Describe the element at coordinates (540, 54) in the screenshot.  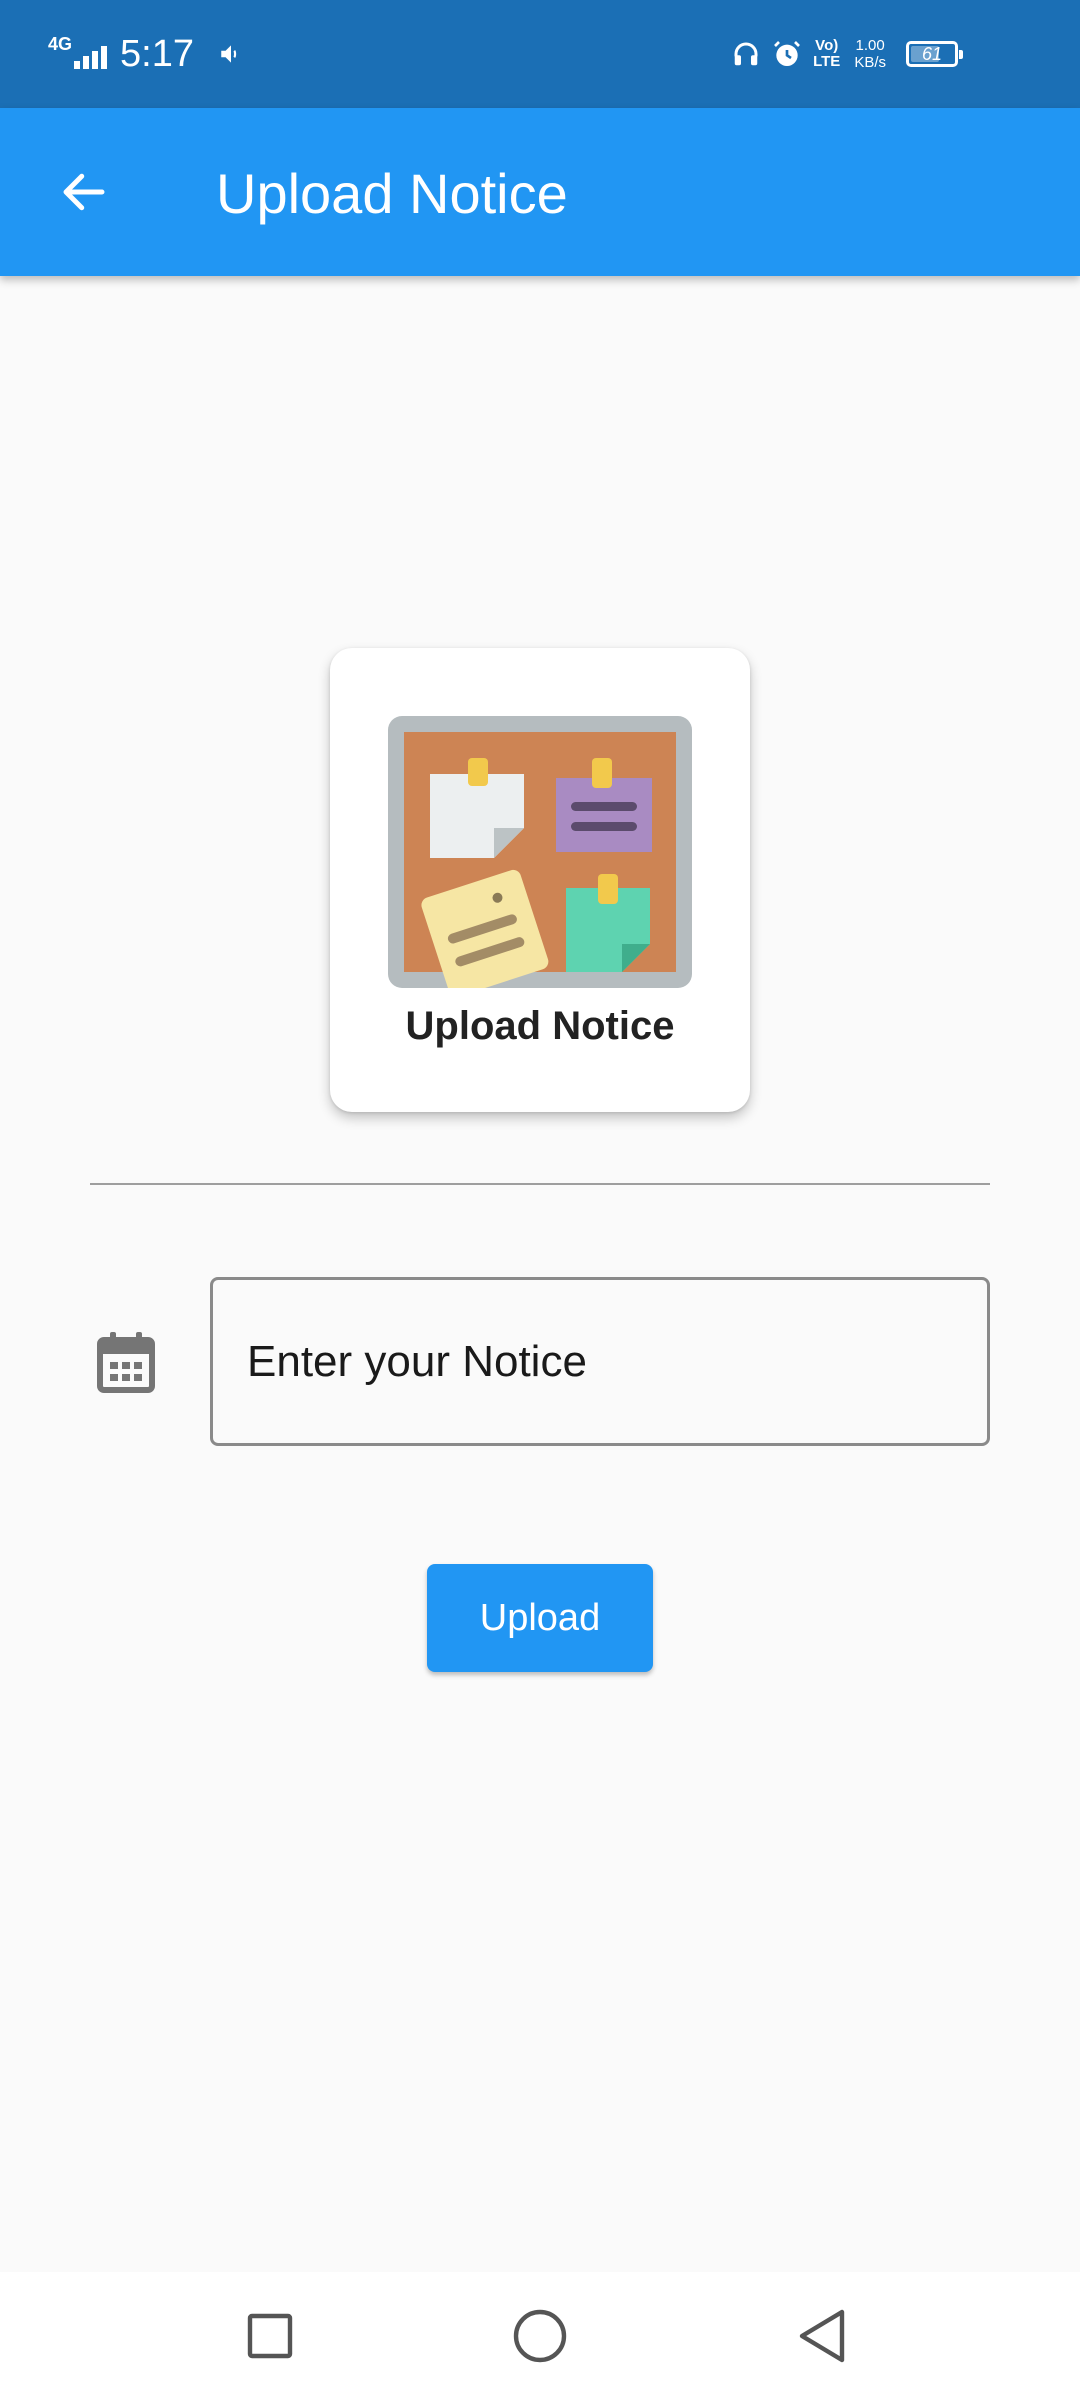
I see `status-bar: 4G 5:17 Vo) LTE 1.00 KB/s 61` at that location.